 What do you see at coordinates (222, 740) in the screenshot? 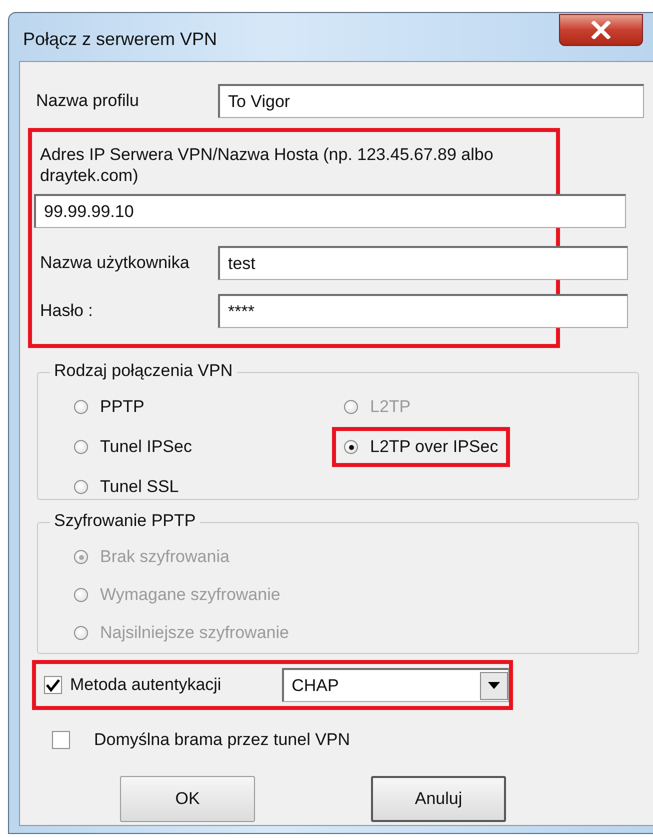
I see `checkbox-label: Domyślna brama przez tunel VPN` at bounding box center [222, 740].